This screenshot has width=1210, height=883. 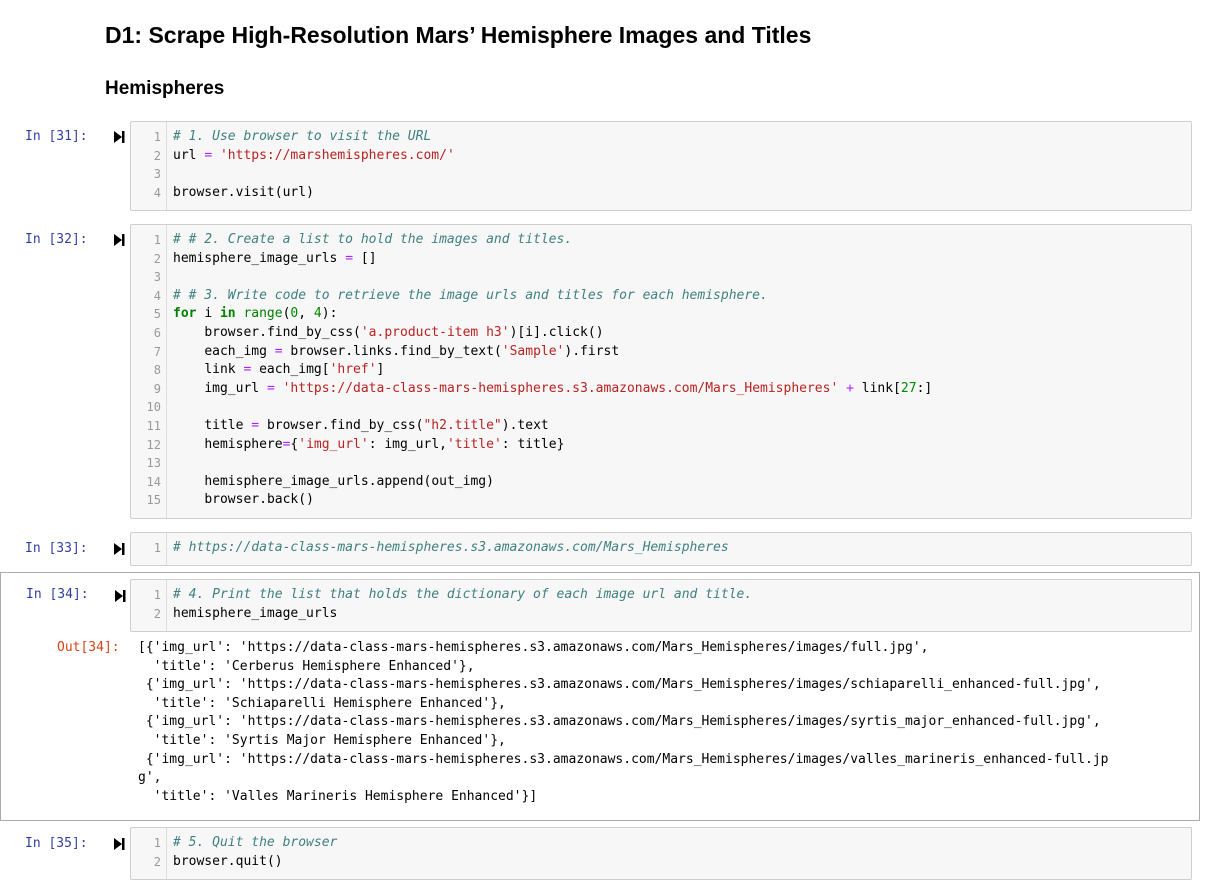 What do you see at coordinates (282, 500) in the screenshot?
I see `code-token: back` at bounding box center [282, 500].